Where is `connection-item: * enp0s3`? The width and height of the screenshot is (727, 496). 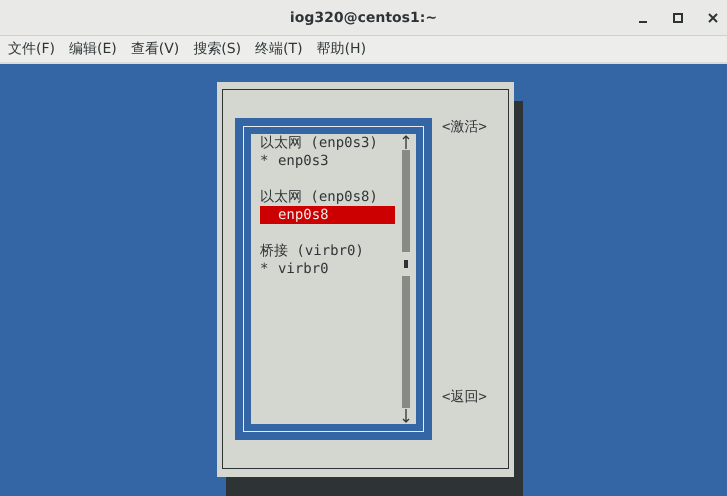
connection-item: * enp0s3 is located at coordinates (327, 161).